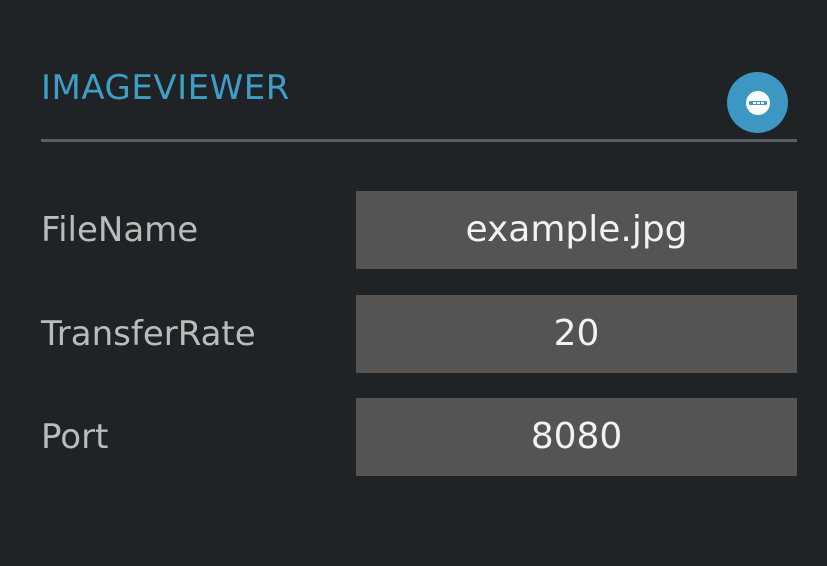  I want to click on transferrate-label: TransferRate, so click(148, 334).